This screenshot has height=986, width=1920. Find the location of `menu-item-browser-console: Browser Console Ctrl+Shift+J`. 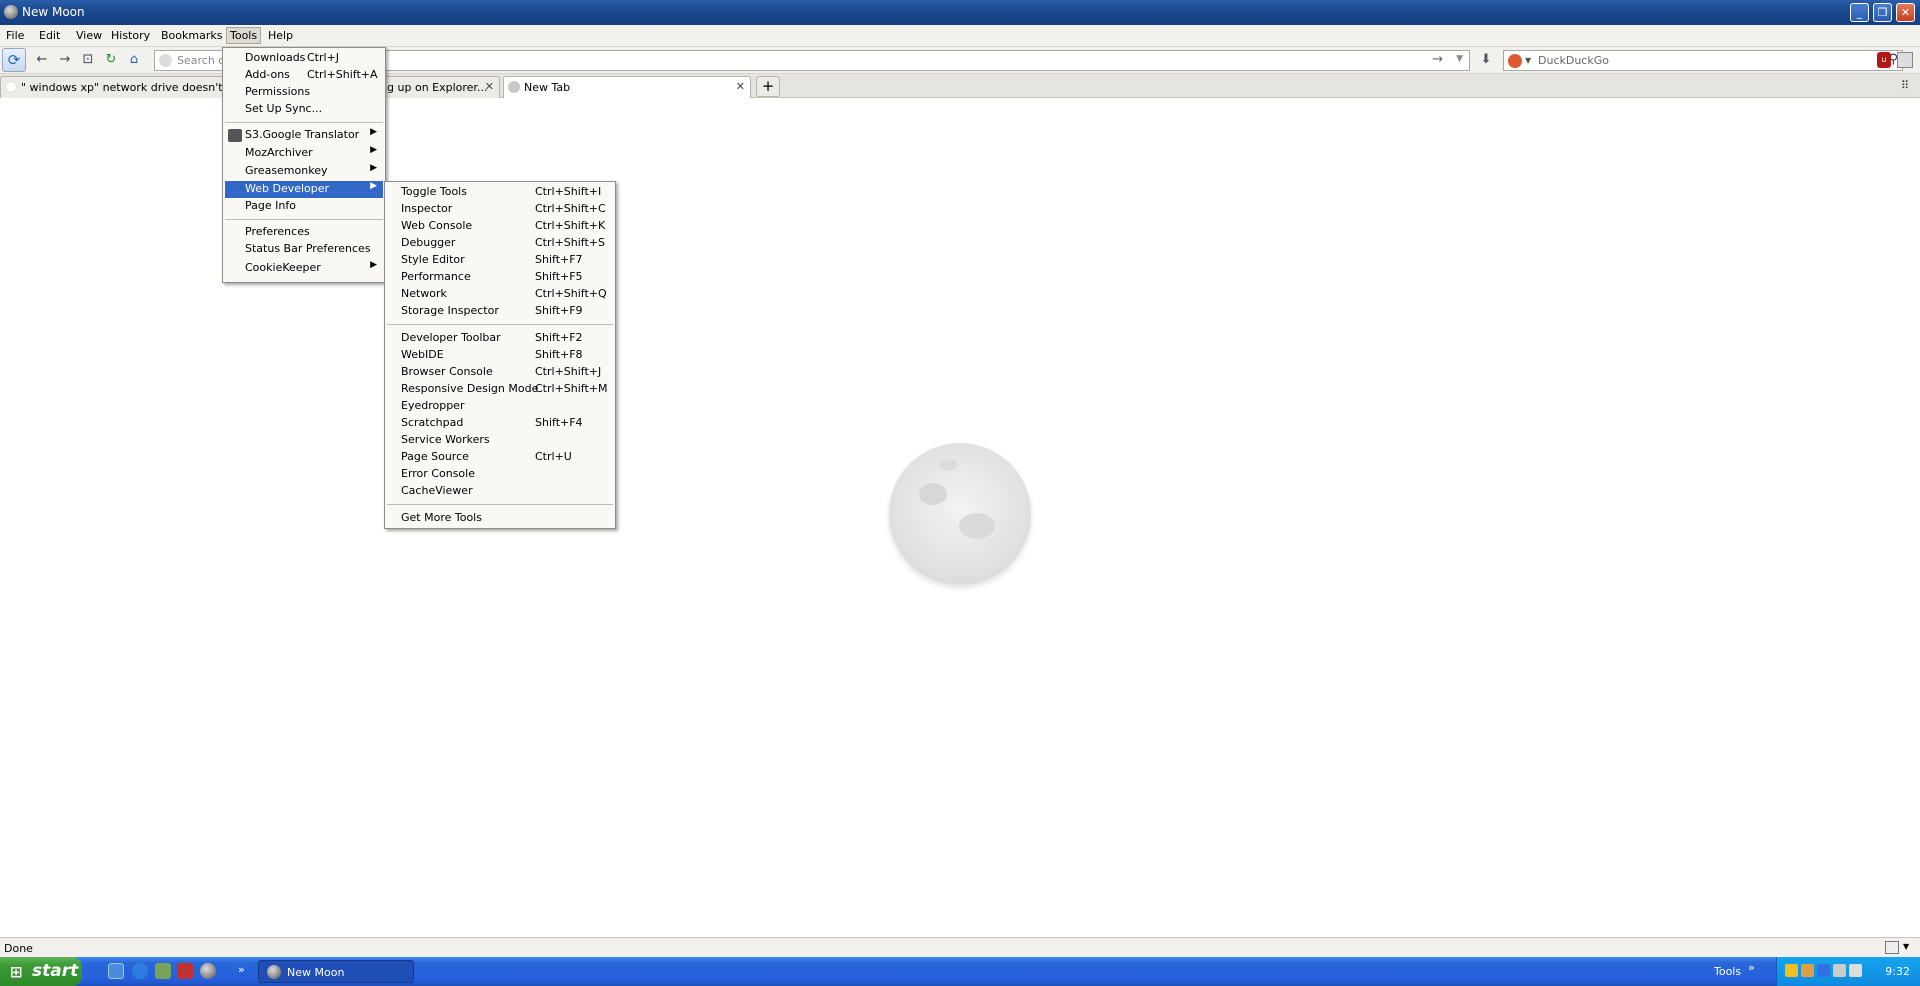

menu-item-browser-console: Browser Console Ctrl+Shift+J is located at coordinates (500, 372).